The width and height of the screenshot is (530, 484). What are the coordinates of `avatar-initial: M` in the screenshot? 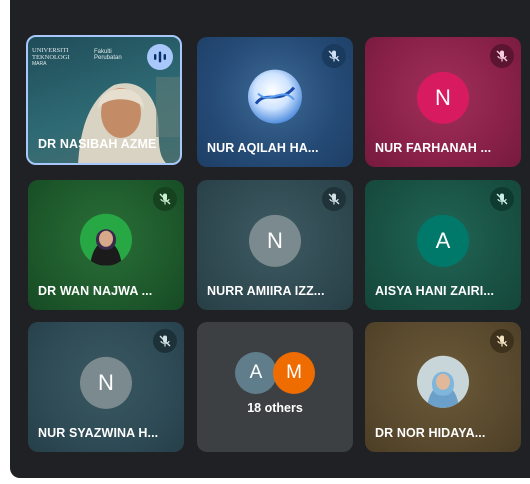 It's located at (294, 372).